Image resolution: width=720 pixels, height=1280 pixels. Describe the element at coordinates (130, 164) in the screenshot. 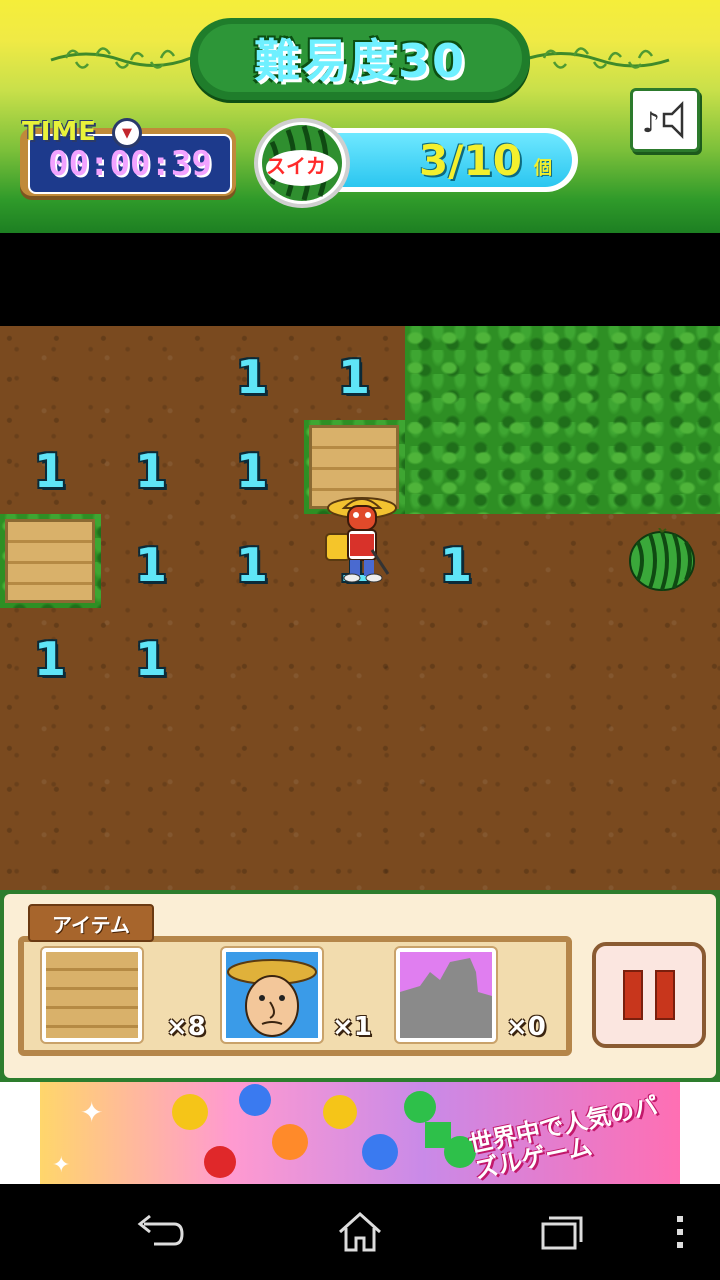

I see `elapsed-time: 00:00:39` at that location.